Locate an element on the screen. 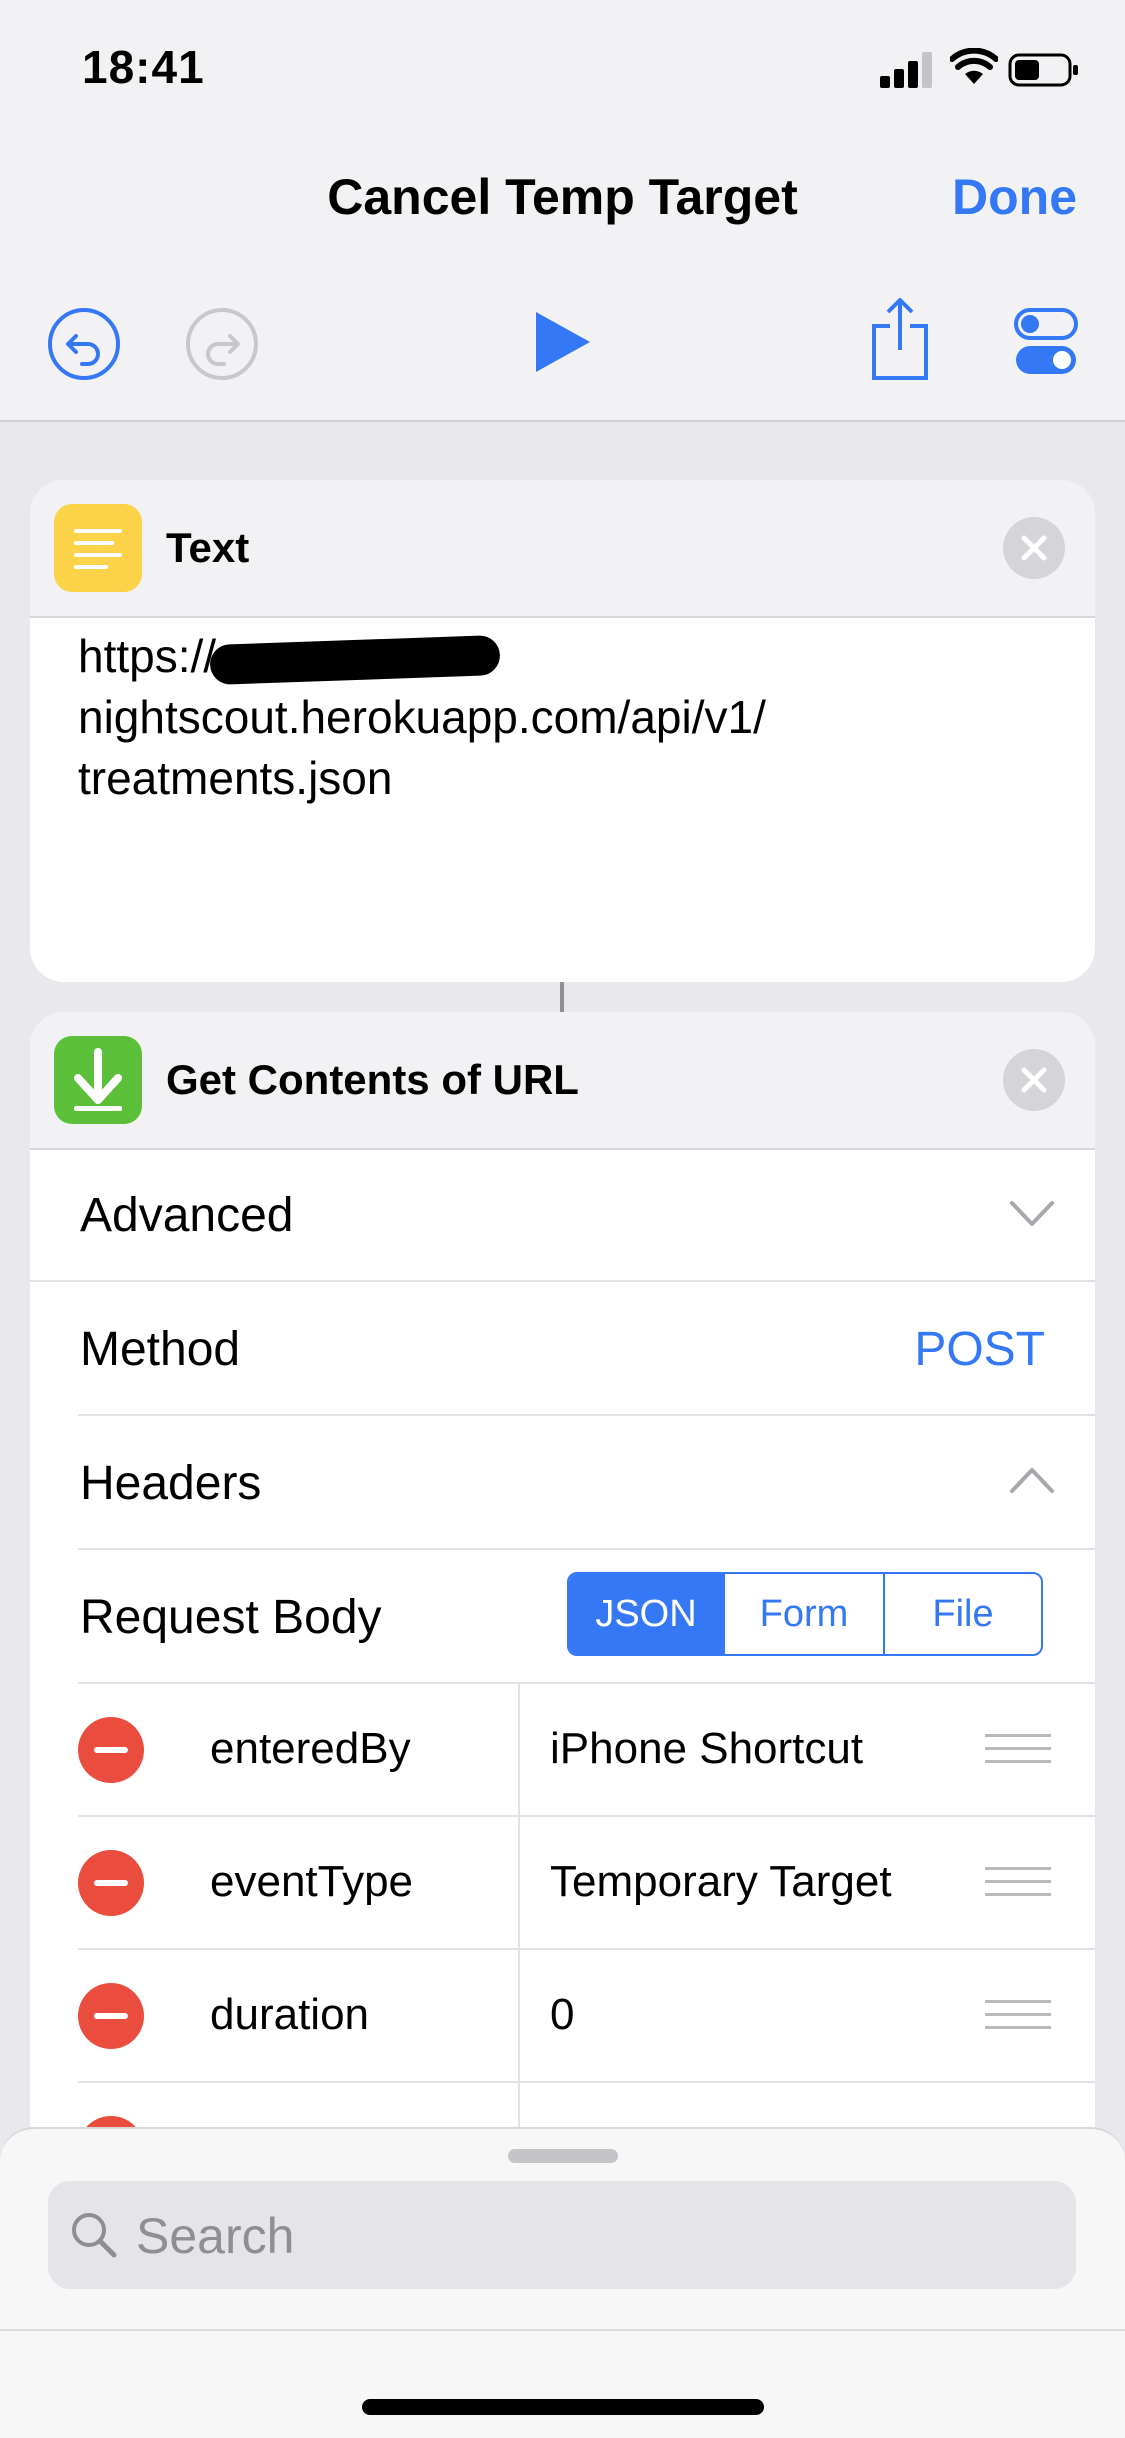  cellular-signal-icon is located at coordinates (907, 70).